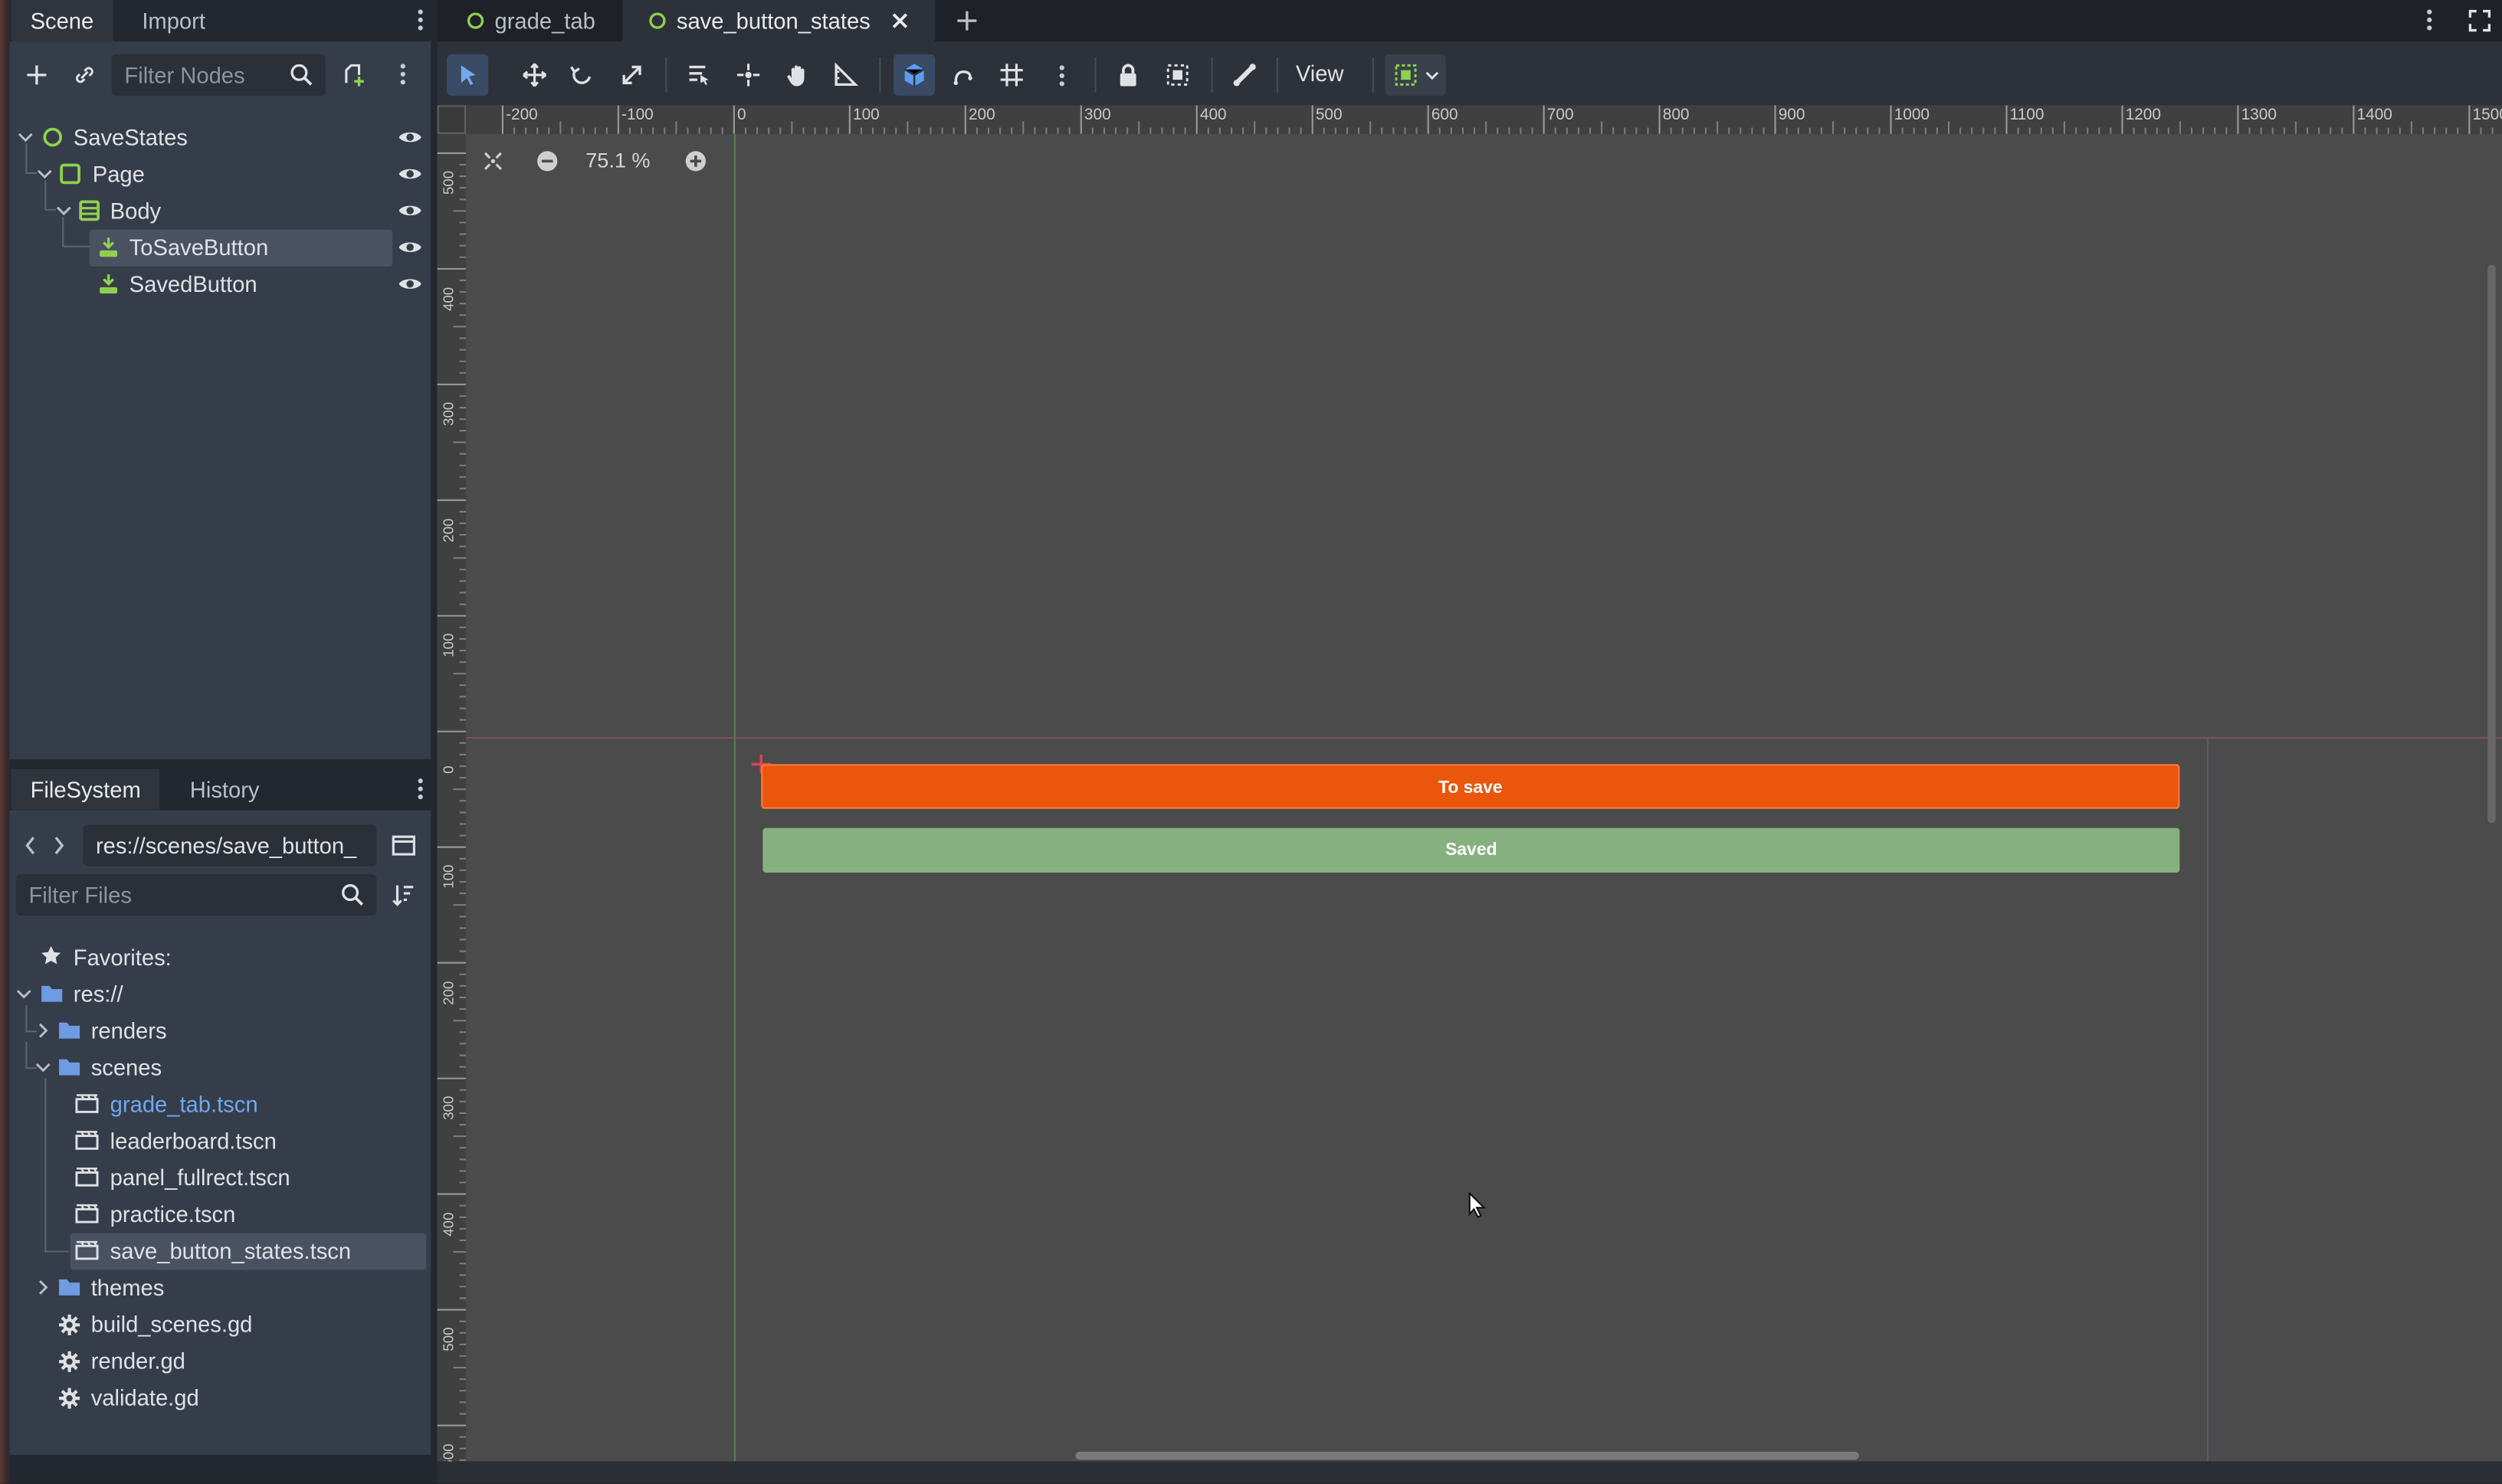 This screenshot has width=2502, height=1484. I want to click on file-render: render.gd, so click(138, 1360).